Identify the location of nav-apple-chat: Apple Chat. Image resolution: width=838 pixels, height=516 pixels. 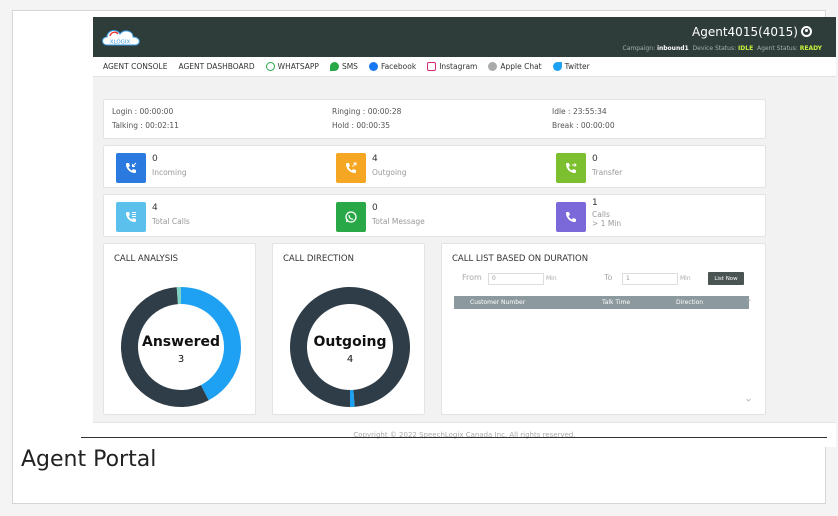
(515, 66).